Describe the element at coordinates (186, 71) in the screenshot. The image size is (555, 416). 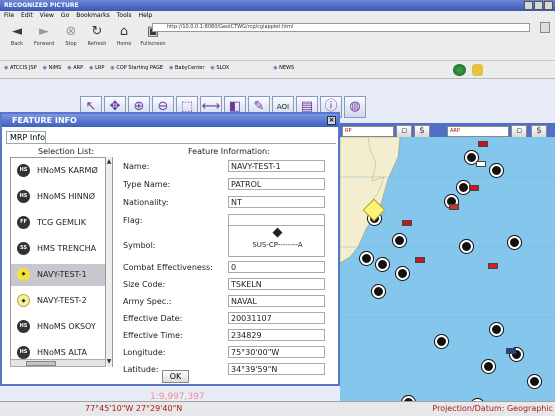
I see `bookmark-babycenter: BabyCenter` at that location.